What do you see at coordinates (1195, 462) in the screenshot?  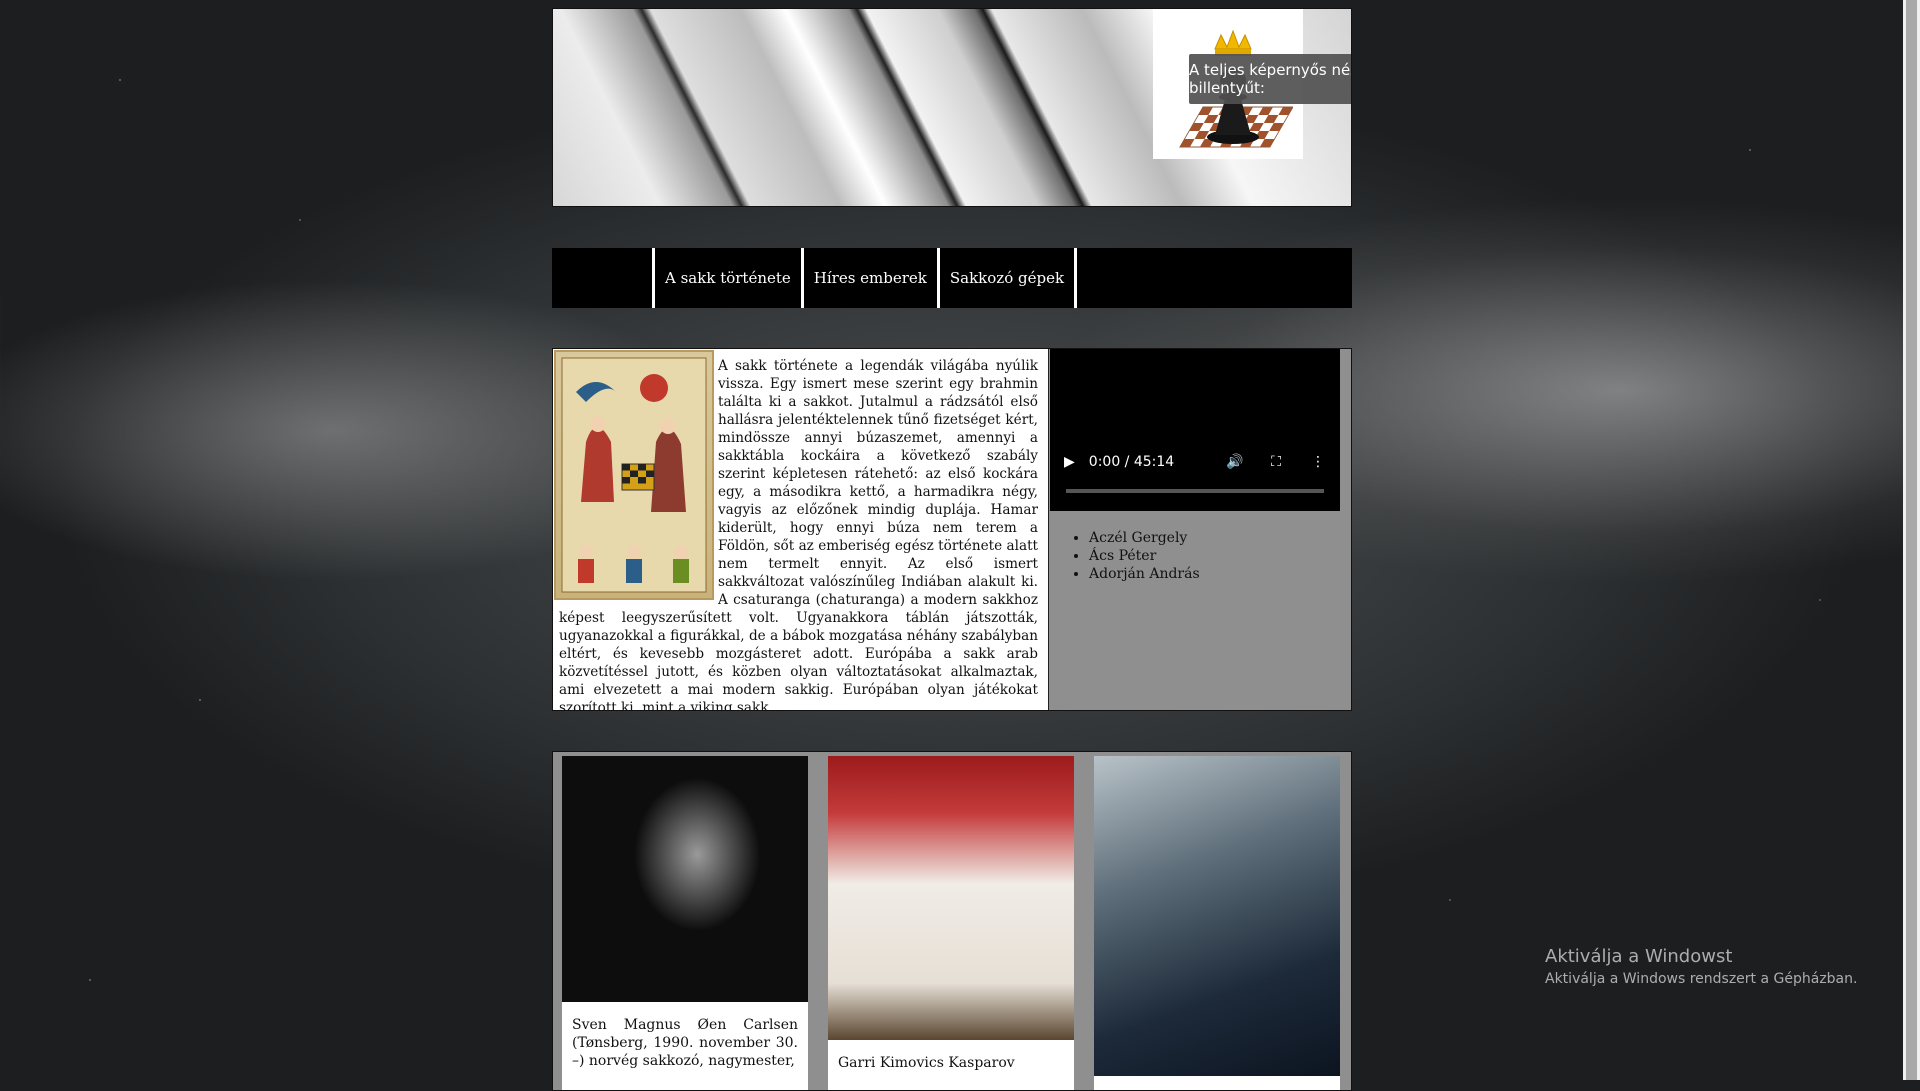 I see `video-controls: ▶ 0:00 / 45:14 🔊 ⛶ ⋮` at bounding box center [1195, 462].